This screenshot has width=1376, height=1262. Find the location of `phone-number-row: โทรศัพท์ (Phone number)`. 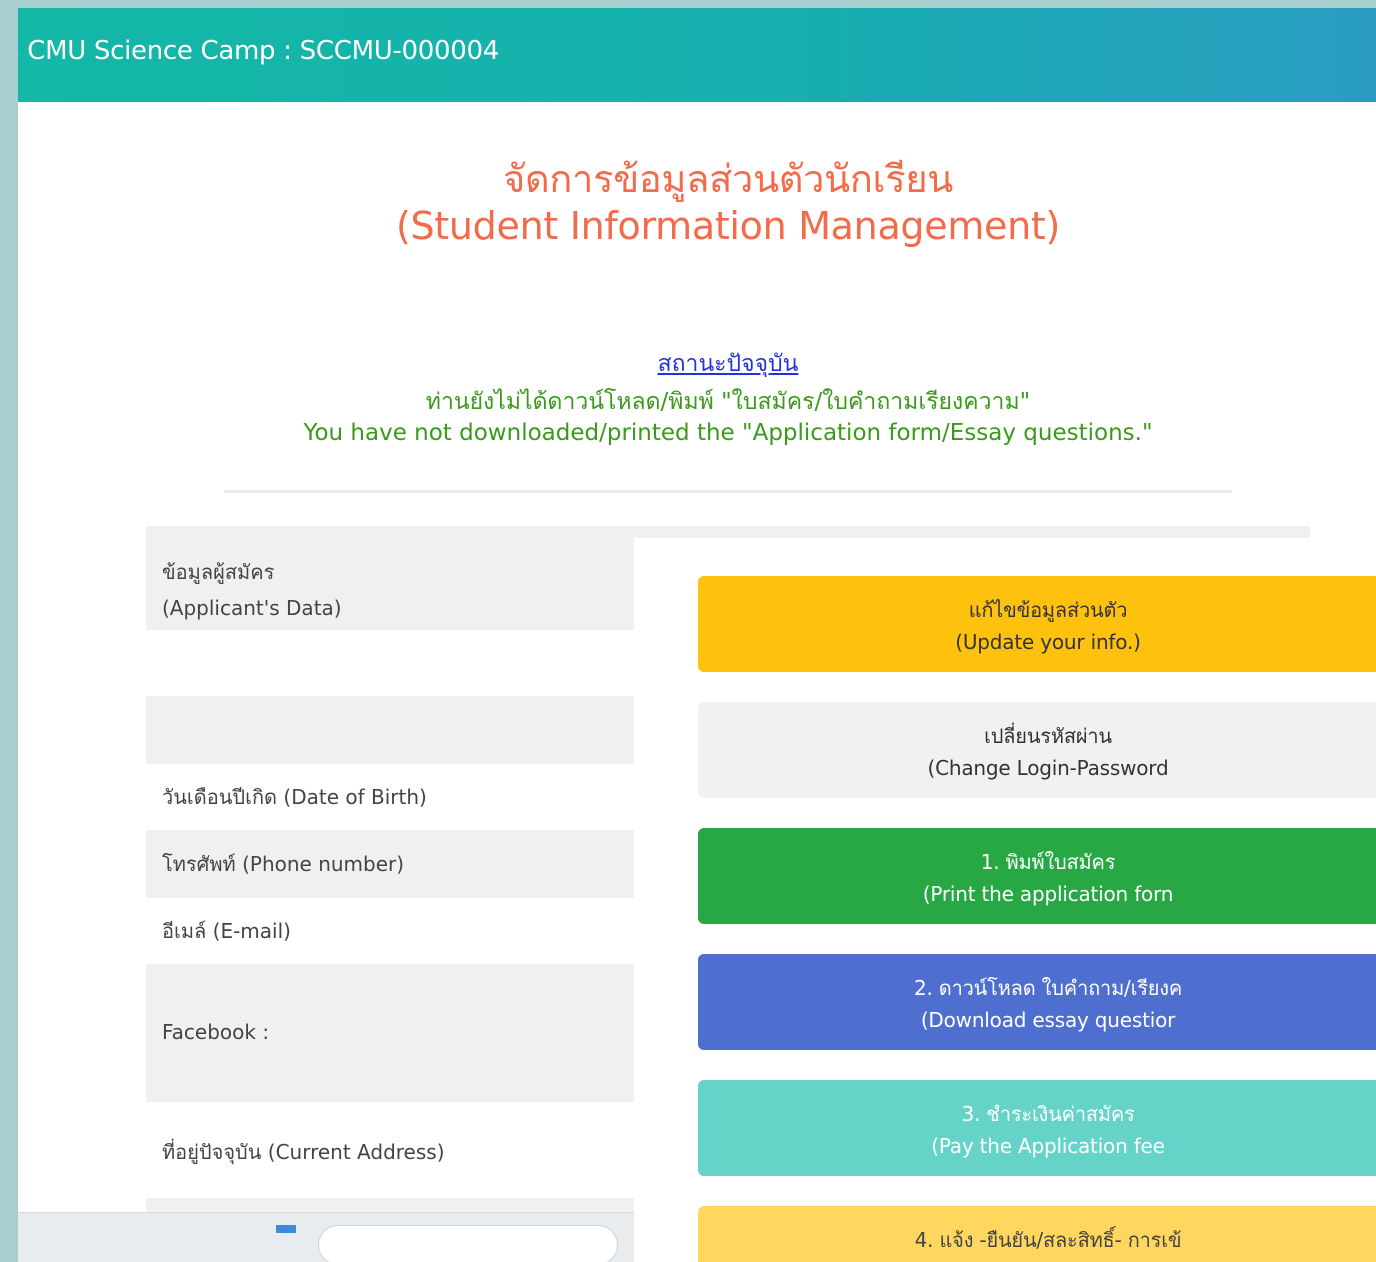

phone-number-row: โทรศัพท์ (Phone number) is located at coordinates (390, 864).